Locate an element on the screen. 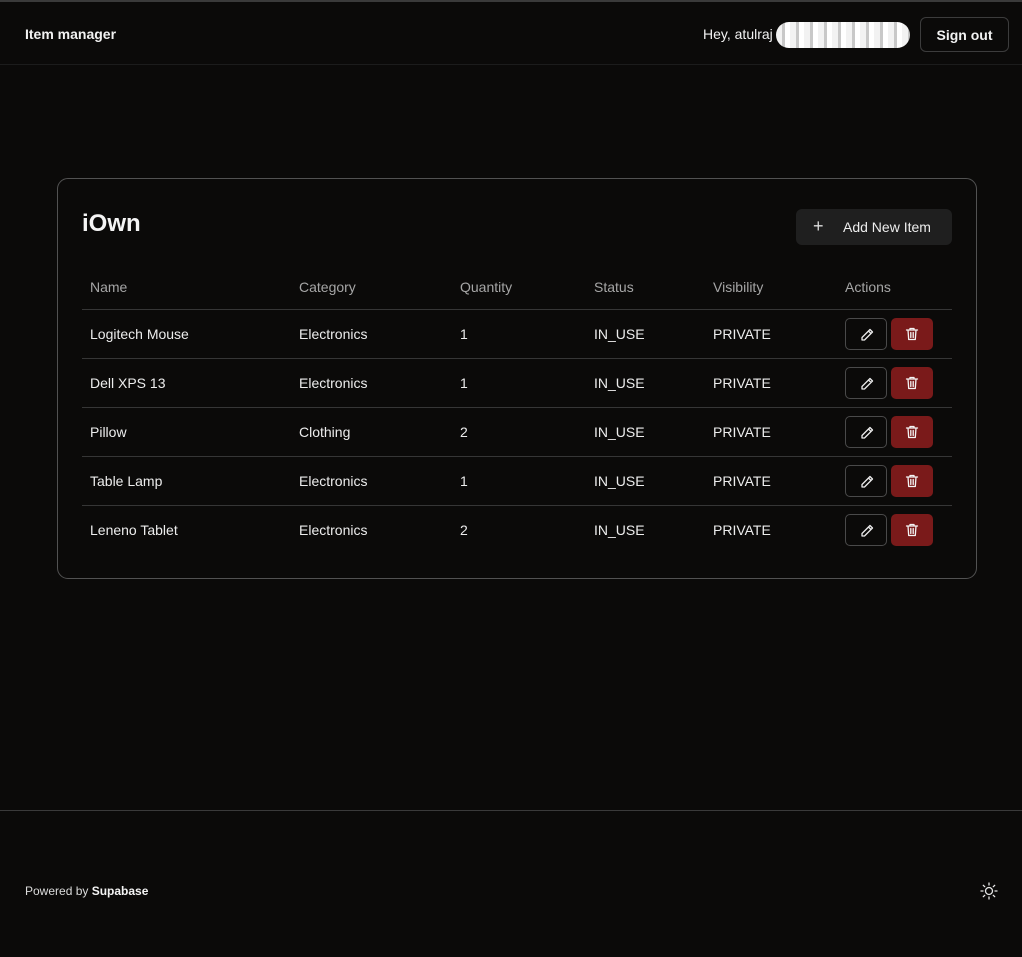 The height and width of the screenshot is (957, 1022). column-header-actions: Actions is located at coordinates (894, 287).